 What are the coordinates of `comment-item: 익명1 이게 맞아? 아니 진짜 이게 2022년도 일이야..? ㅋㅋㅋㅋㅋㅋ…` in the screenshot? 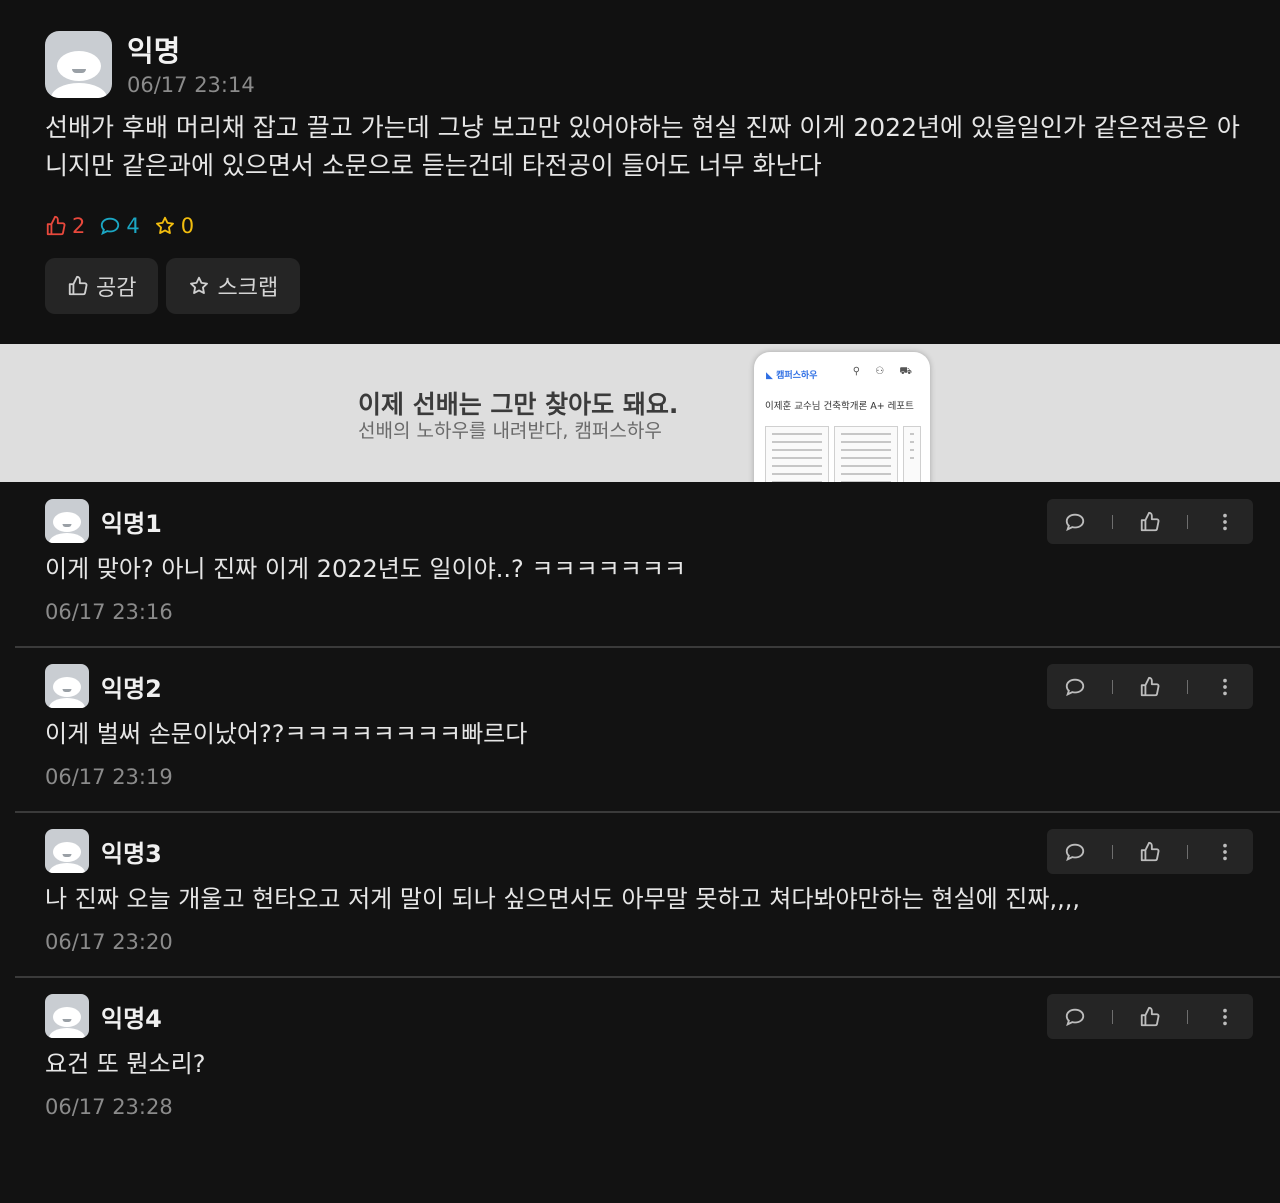 It's located at (647, 565).